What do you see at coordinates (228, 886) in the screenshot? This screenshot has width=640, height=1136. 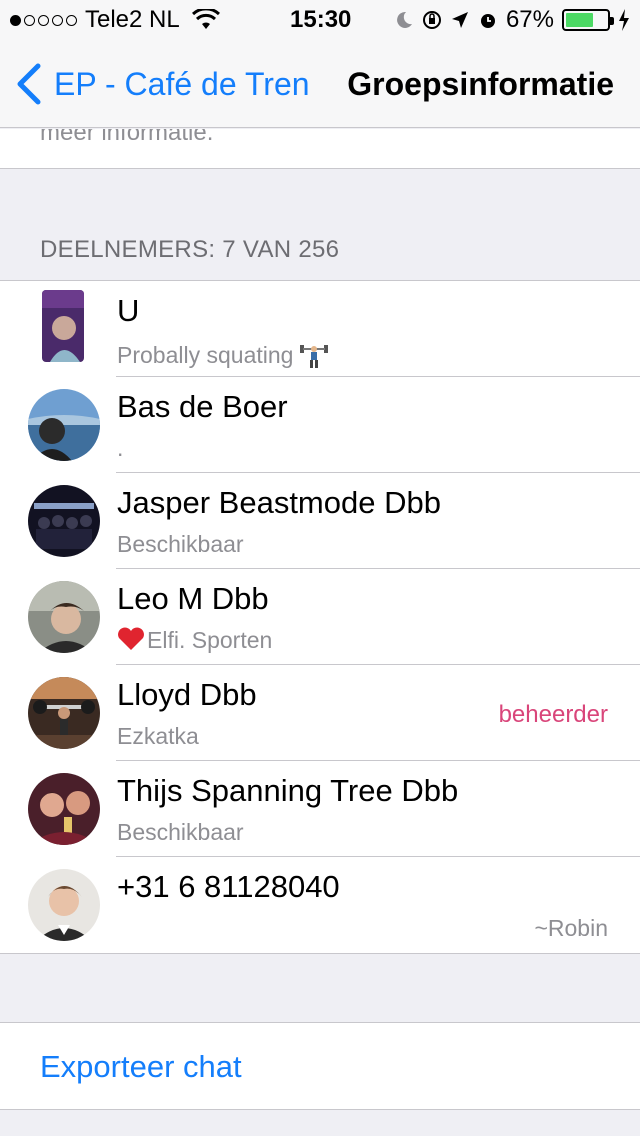 I see `participant-name: +31 6 81128040` at bounding box center [228, 886].